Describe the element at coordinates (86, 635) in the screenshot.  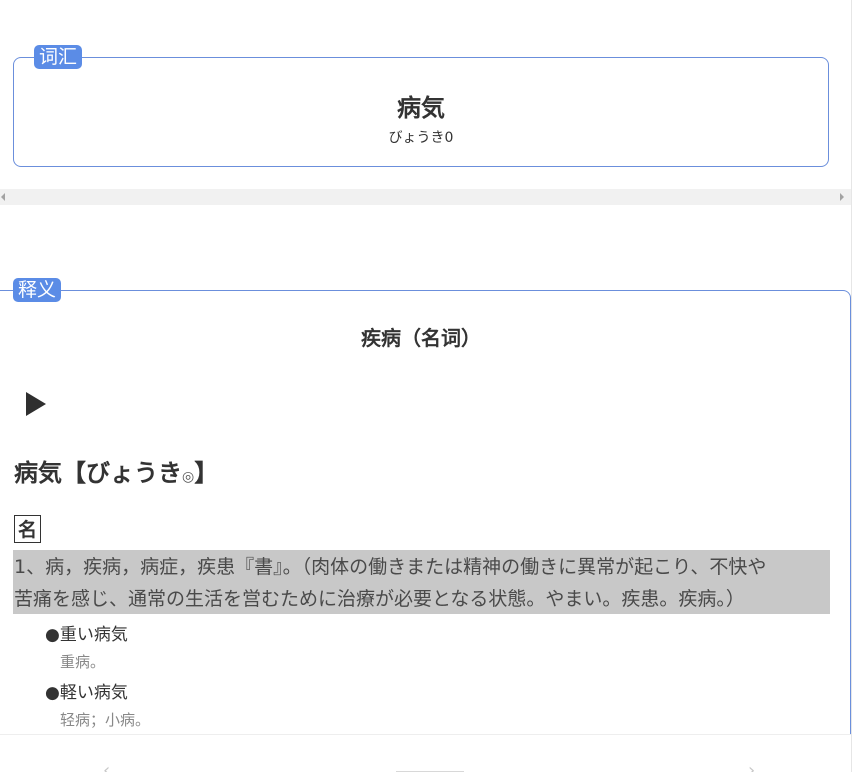
I see `example-sentence: ●重い病気` at that location.